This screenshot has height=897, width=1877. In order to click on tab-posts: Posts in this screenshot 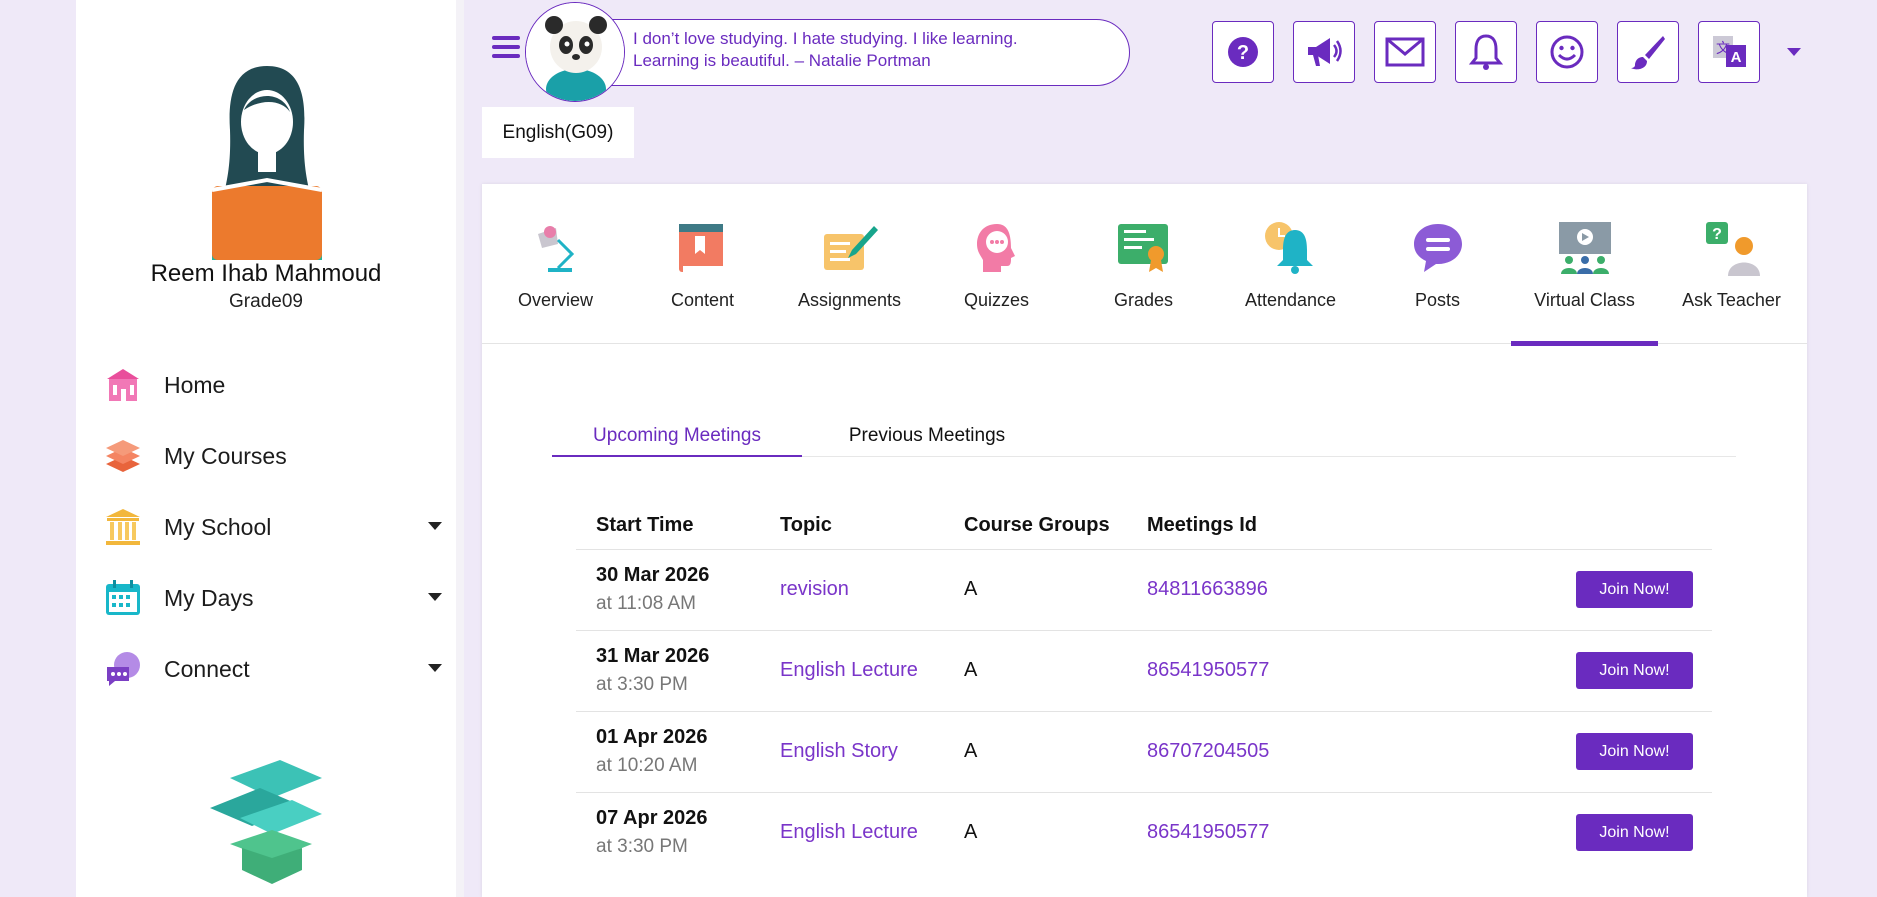, I will do `click(1437, 264)`.